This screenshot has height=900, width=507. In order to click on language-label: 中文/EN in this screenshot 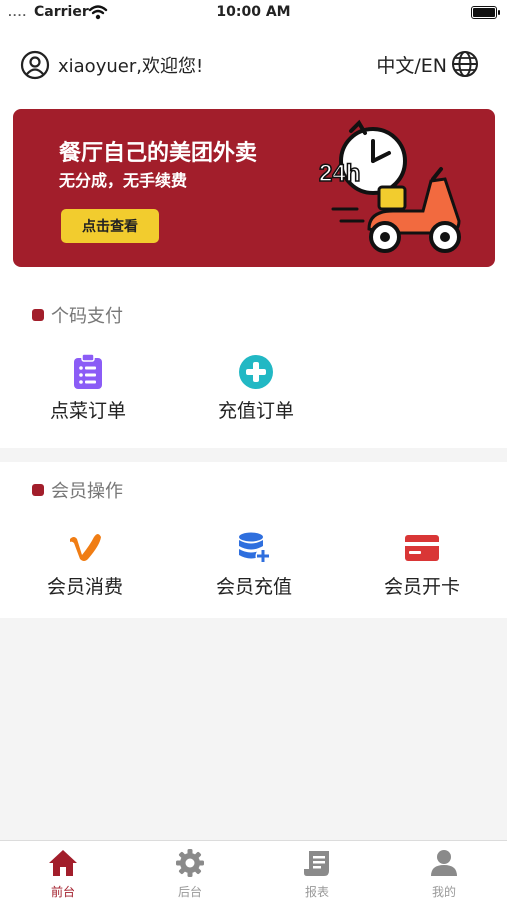, I will do `click(411, 65)`.